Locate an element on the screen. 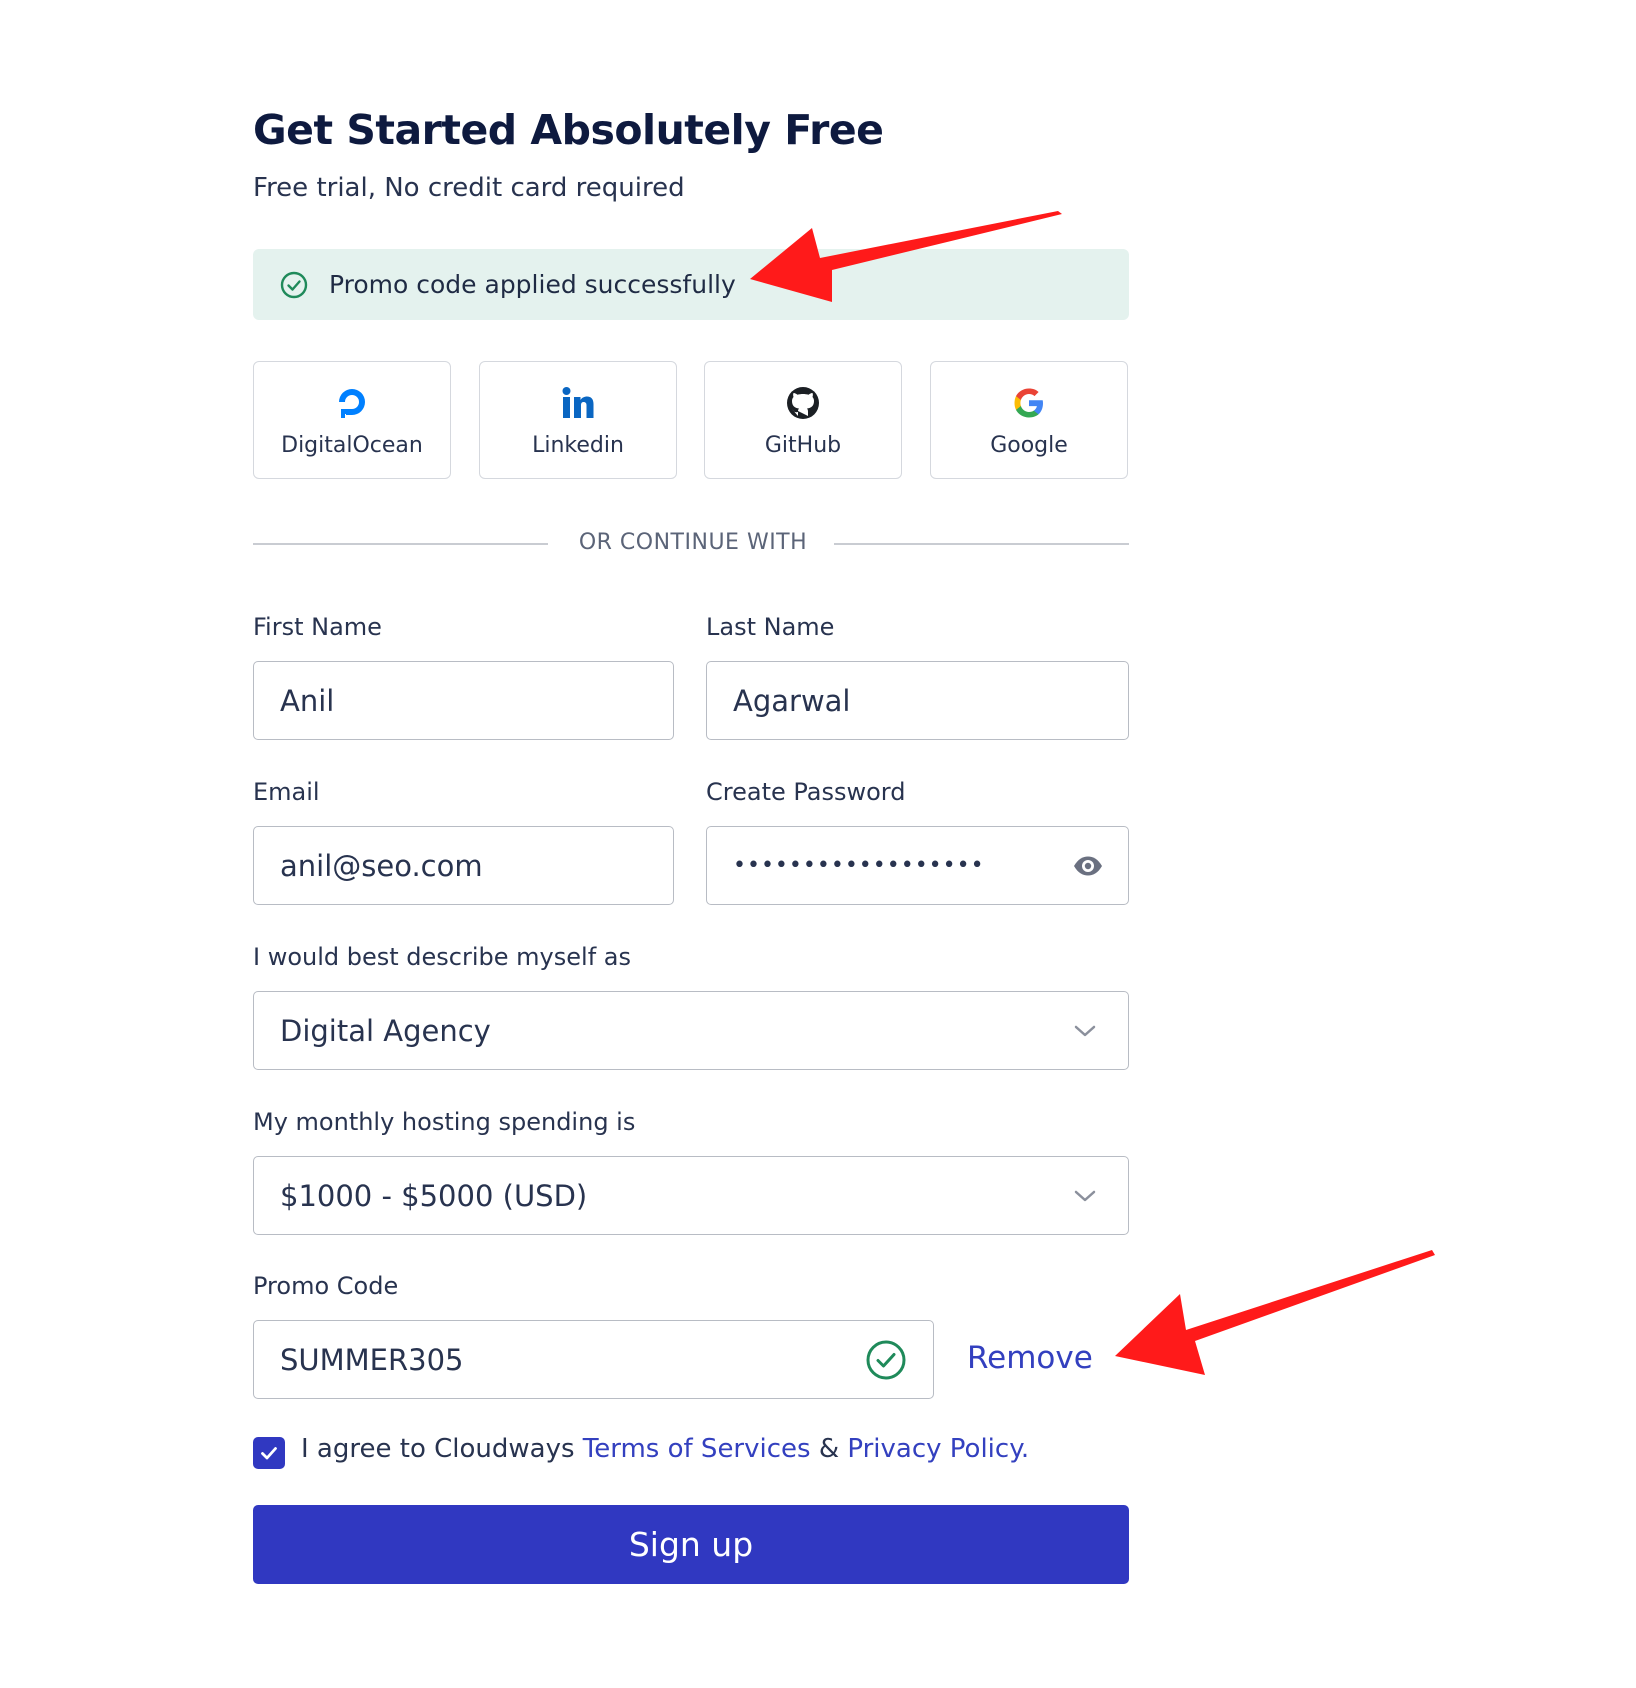  first-name-label: First Name is located at coordinates (317, 627).